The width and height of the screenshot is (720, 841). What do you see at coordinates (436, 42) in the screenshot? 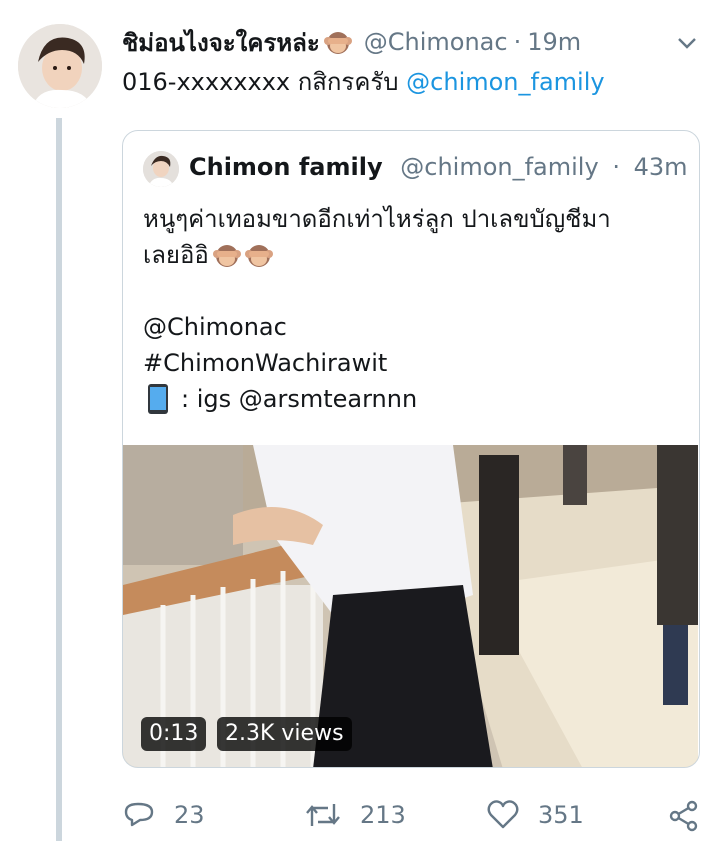
I see `handle: @Chimonac` at bounding box center [436, 42].